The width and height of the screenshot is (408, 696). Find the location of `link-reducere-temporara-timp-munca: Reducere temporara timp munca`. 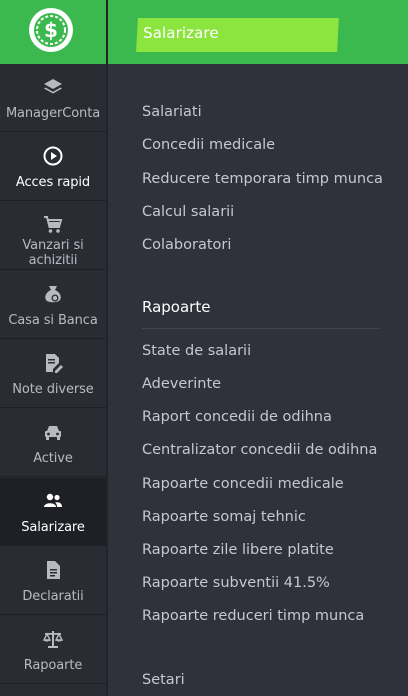

link-reducere-temporara-timp-munca: Reducere temporara timp munca is located at coordinates (262, 179).